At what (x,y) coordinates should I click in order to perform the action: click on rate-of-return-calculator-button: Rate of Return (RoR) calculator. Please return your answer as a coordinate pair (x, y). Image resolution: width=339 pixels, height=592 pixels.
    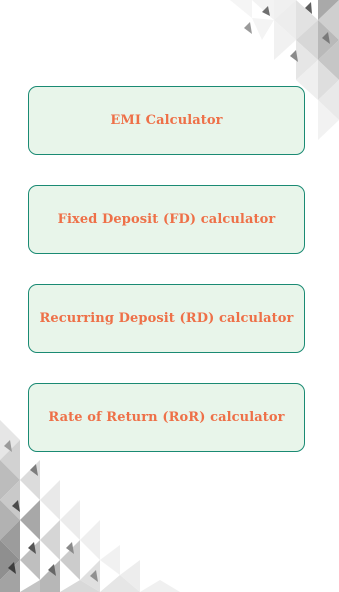
    Looking at the image, I should click on (166, 417).